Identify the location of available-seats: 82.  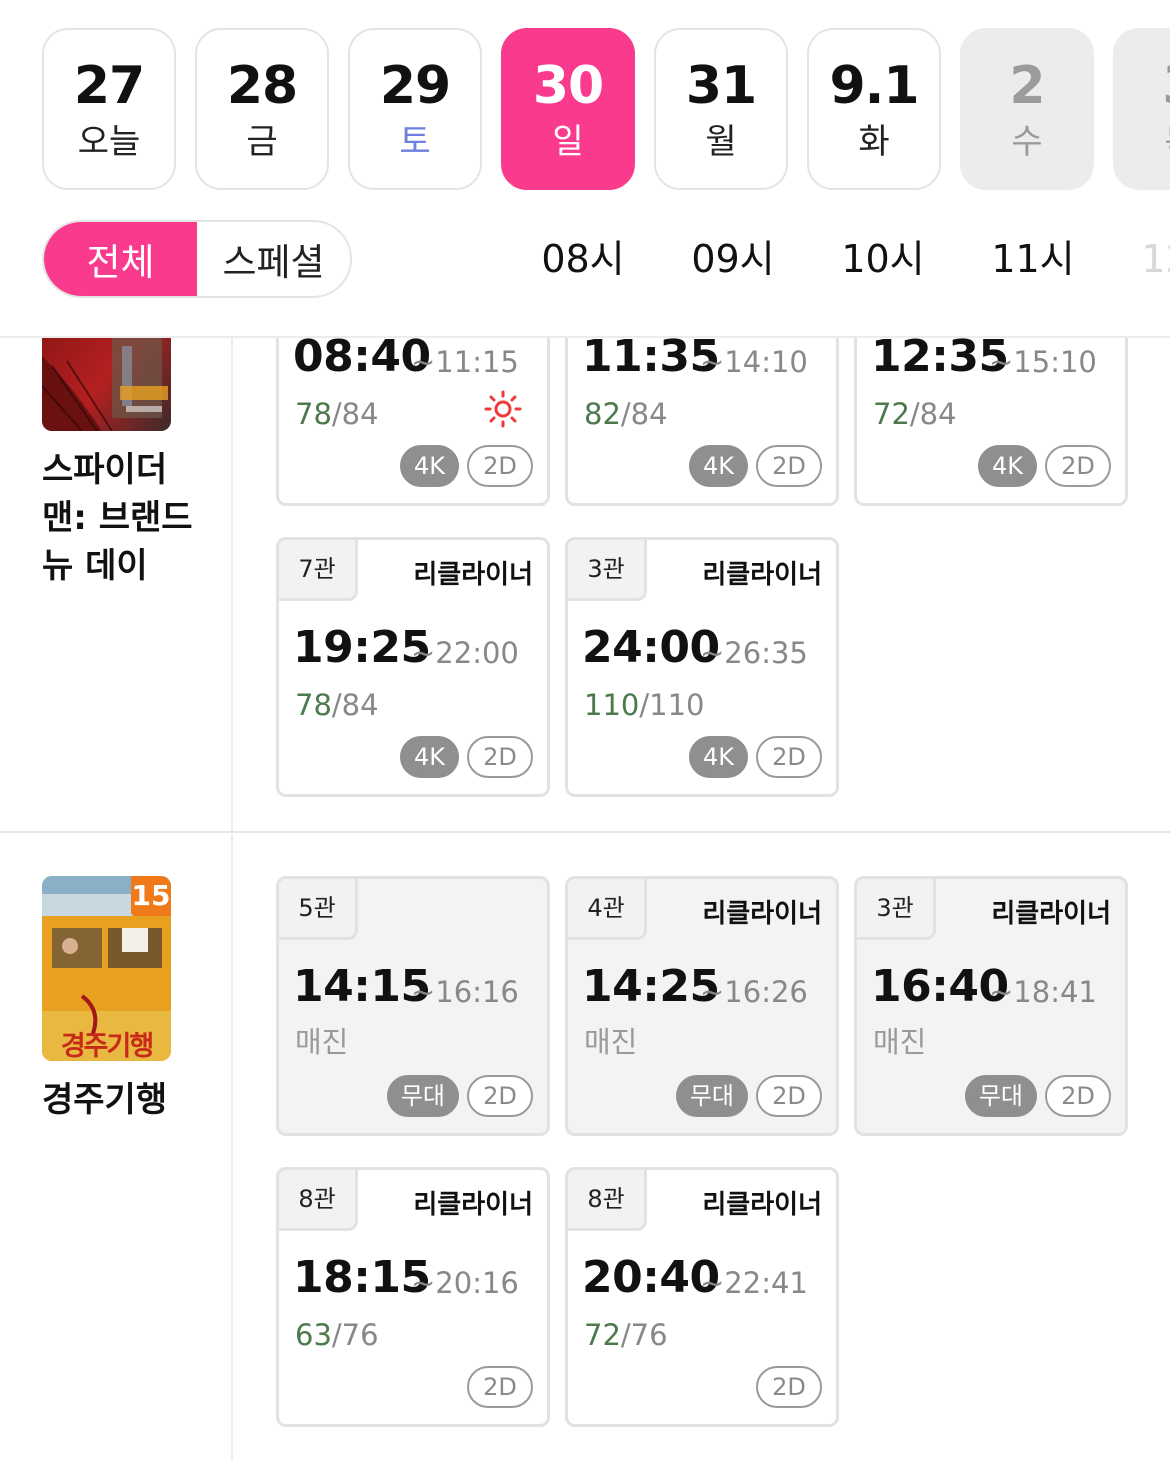
(602, 414).